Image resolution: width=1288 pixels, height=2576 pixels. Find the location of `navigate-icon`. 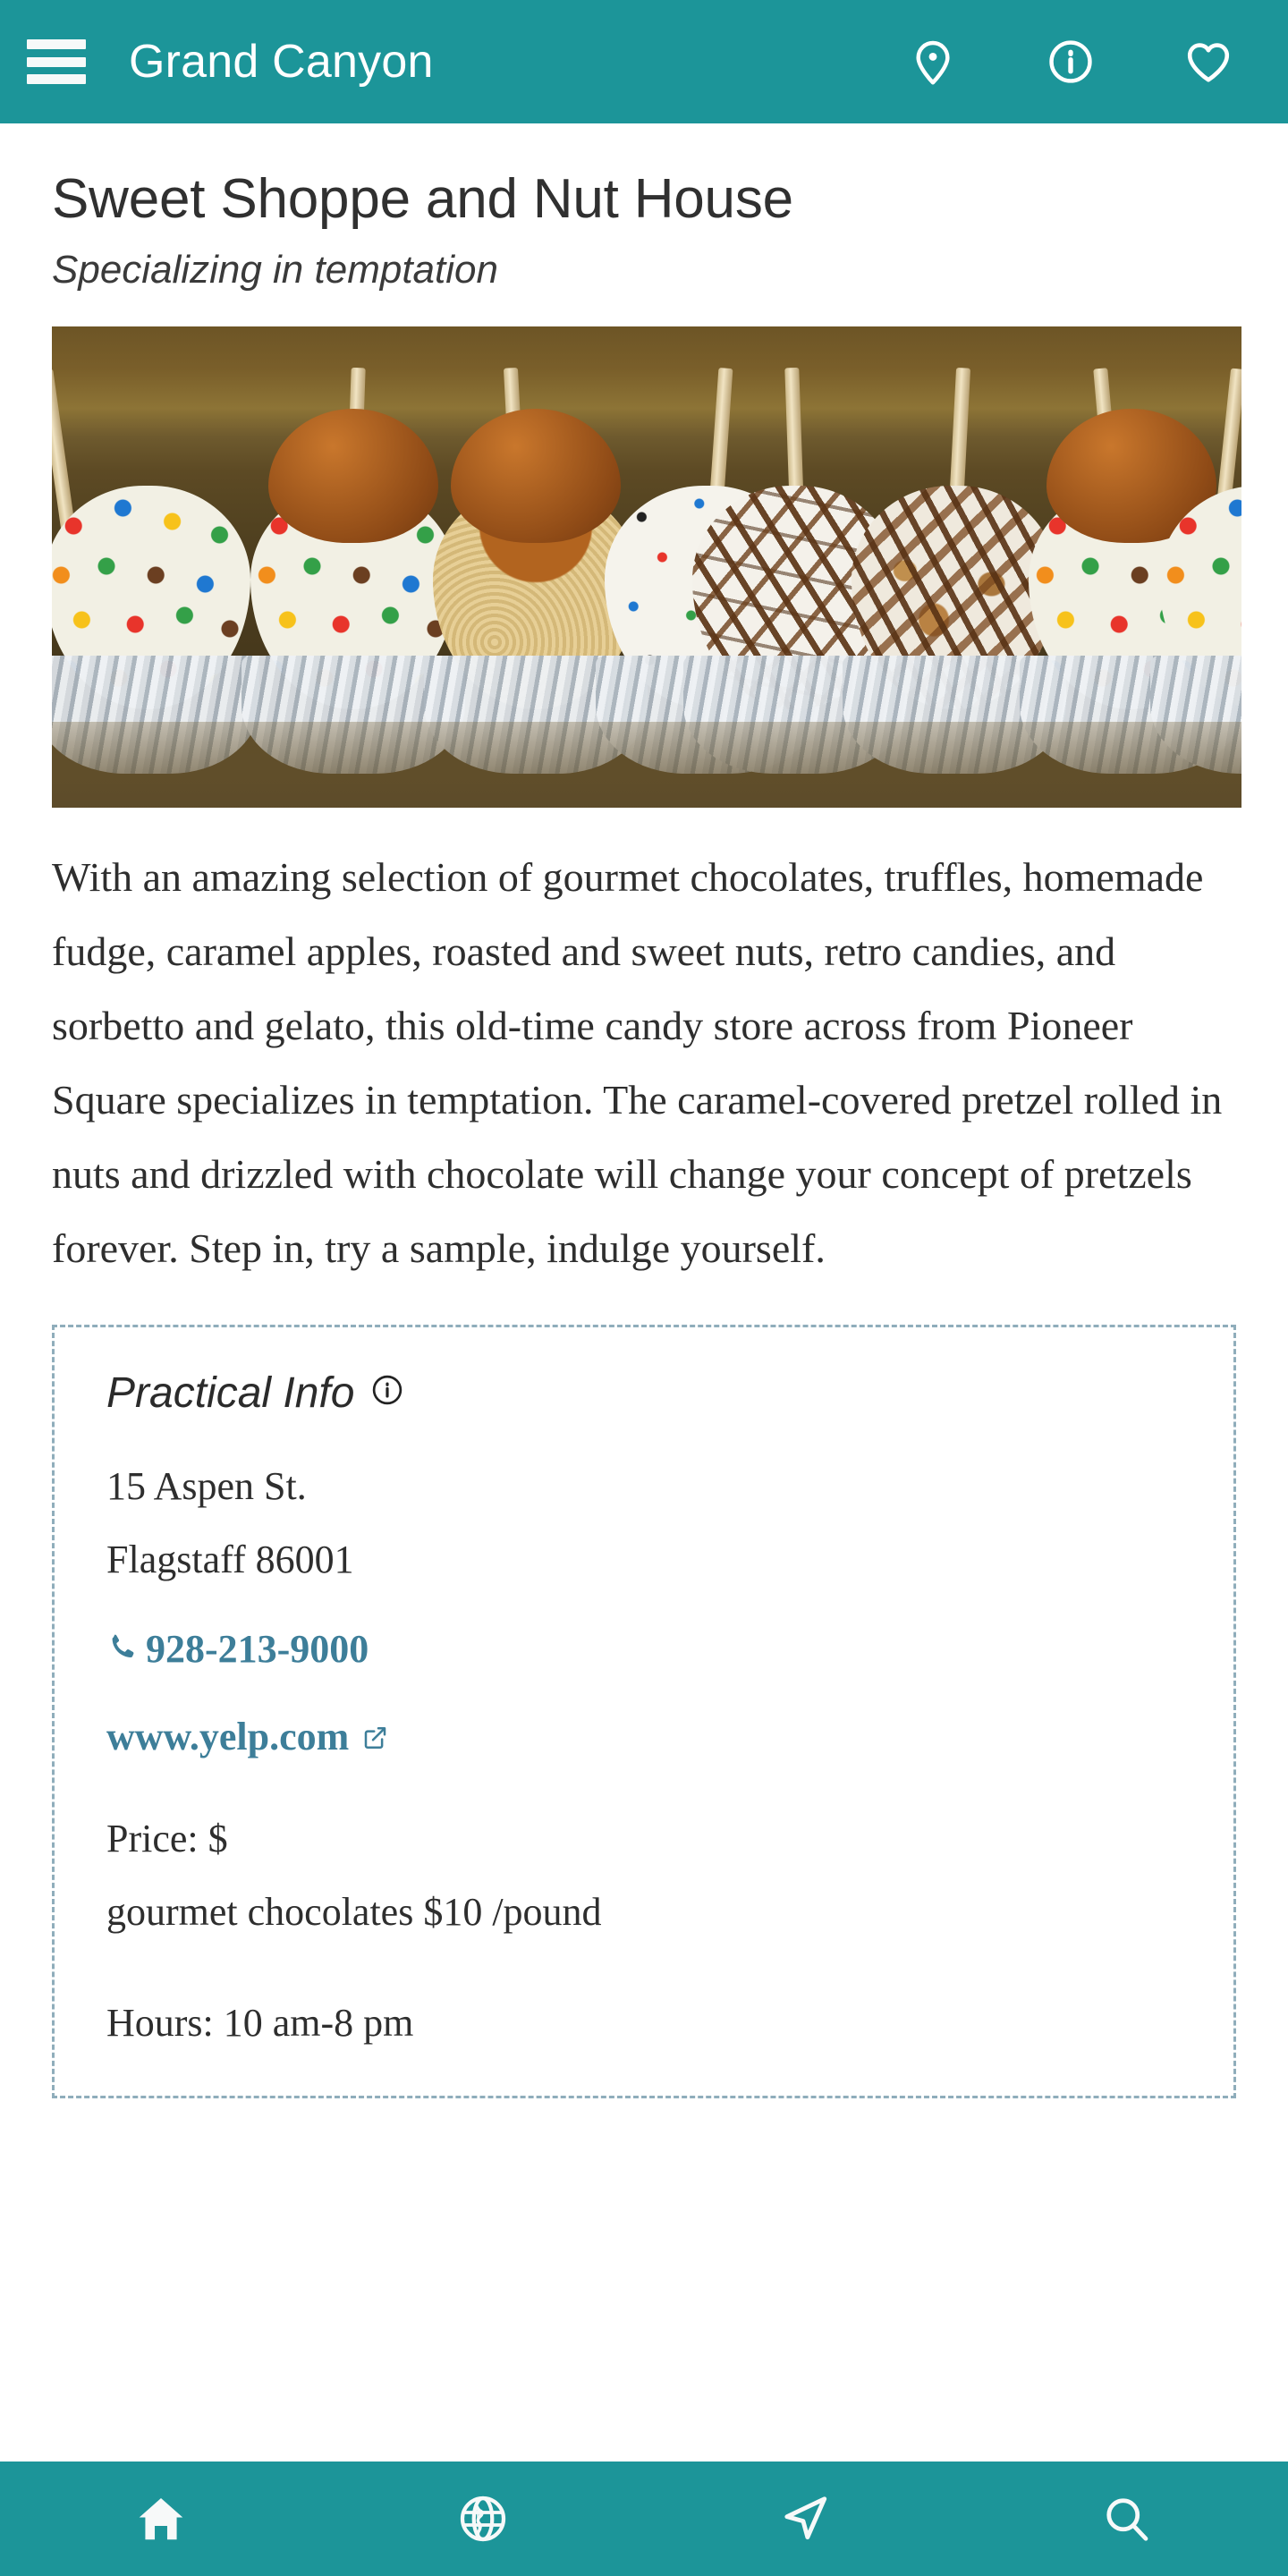

navigate-icon is located at coordinates (805, 2519).